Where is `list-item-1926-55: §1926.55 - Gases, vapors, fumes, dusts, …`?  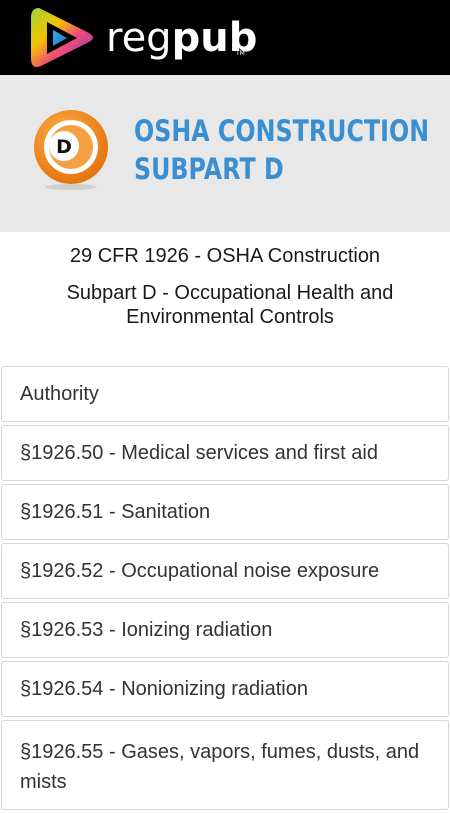
list-item-1926-55: §1926.55 - Gases, vapors, fumes, dusts, … is located at coordinates (225, 765).